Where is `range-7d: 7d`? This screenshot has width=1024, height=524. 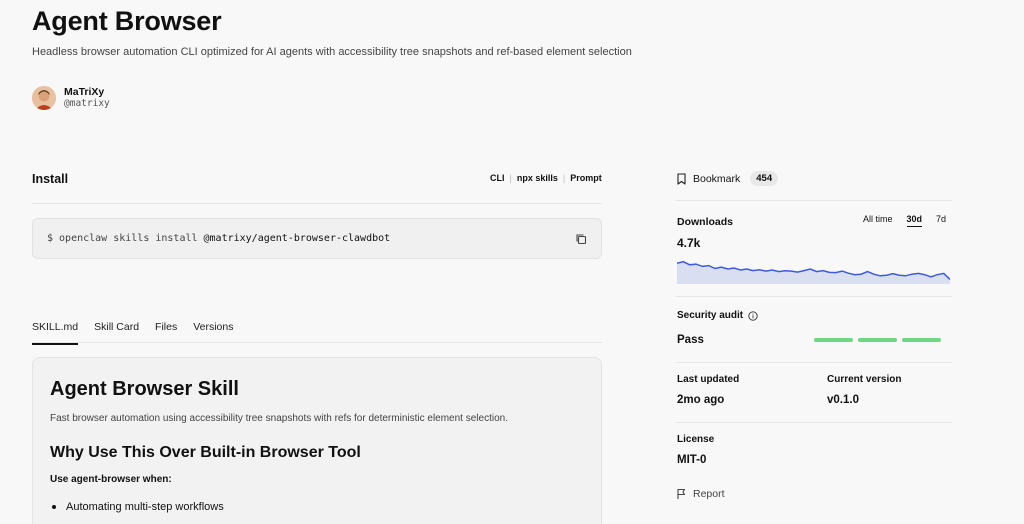
range-7d: 7d is located at coordinates (941, 220).